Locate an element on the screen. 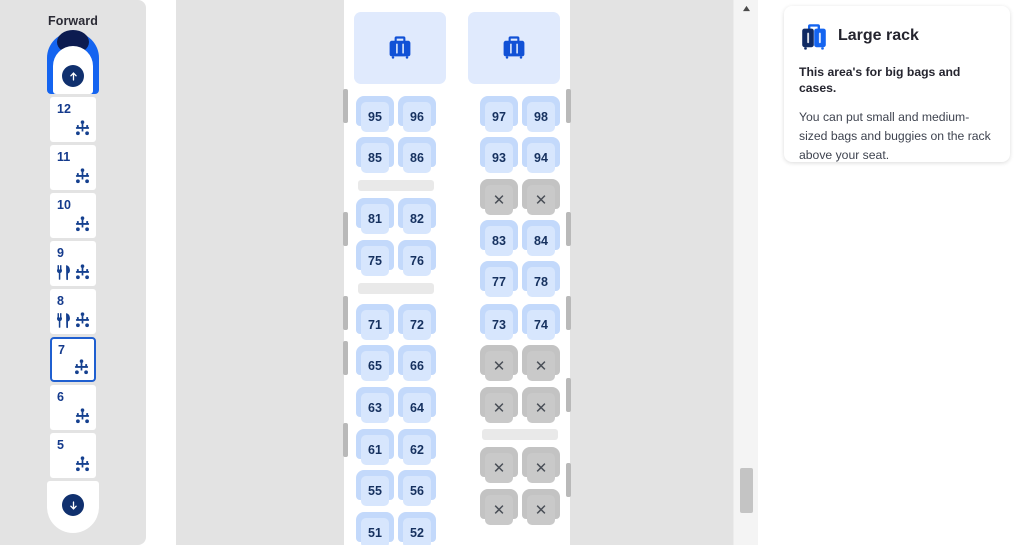  seat-61: 61 is located at coordinates (375, 447).